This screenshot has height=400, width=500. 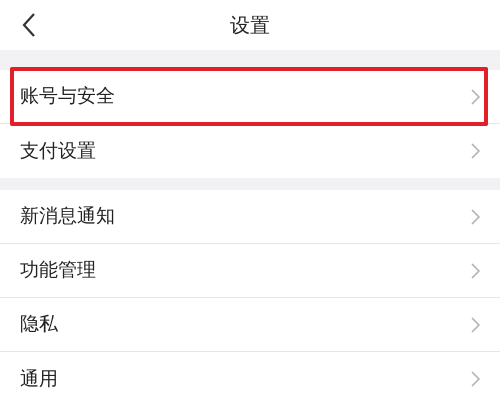 I want to click on settings-item: 新消息通知, so click(x=250, y=217).